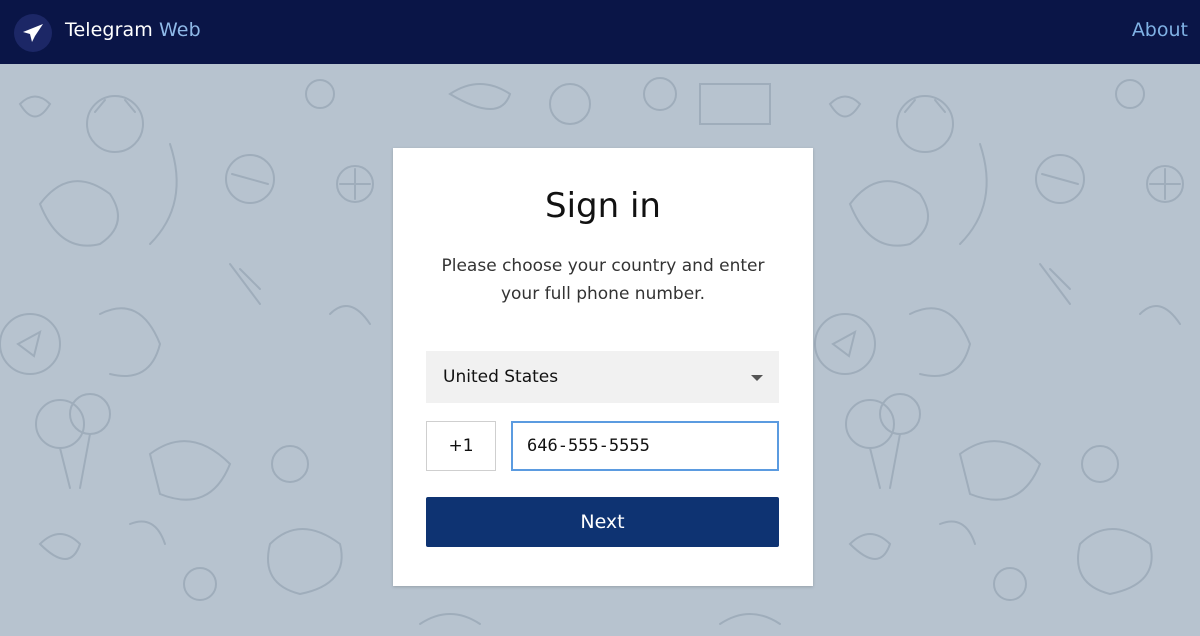 Image resolution: width=1200 pixels, height=636 pixels. I want to click on app-title: Telegram Web, so click(133, 30).